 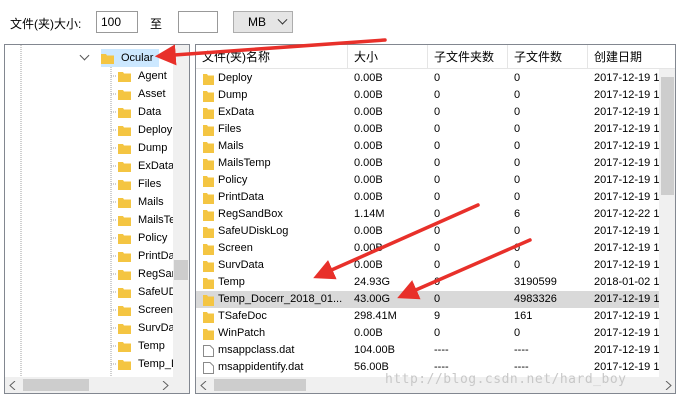 What do you see at coordinates (431, 265) in the screenshot?
I see `table-row: SurvData 0.00B 0 0 2017-12-19 15` at bounding box center [431, 265].